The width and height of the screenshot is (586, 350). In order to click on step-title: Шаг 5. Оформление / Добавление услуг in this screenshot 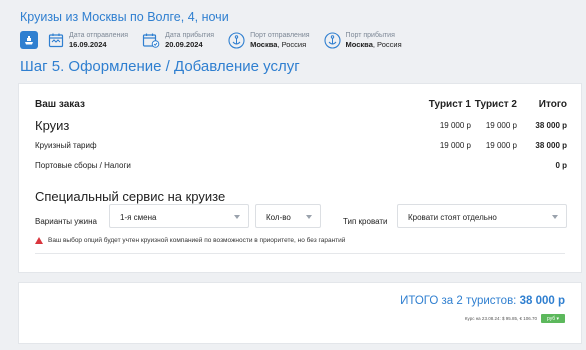, I will do `click(160, 66)`.